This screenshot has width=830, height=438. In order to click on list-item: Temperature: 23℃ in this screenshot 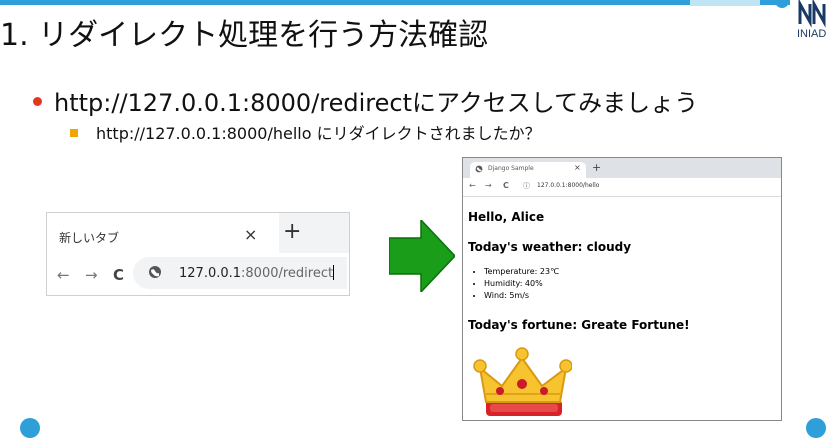, I will do `click(521, 272)`.